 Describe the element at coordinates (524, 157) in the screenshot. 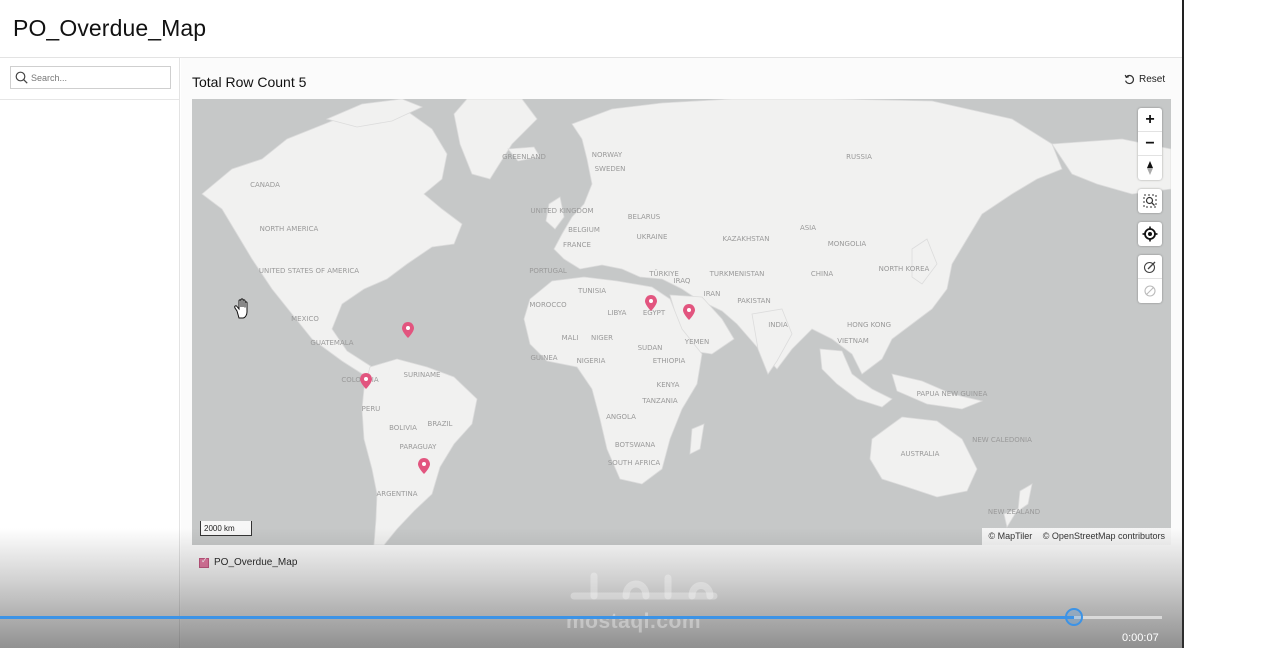

I see `map-label: GREENLAND` at that location.